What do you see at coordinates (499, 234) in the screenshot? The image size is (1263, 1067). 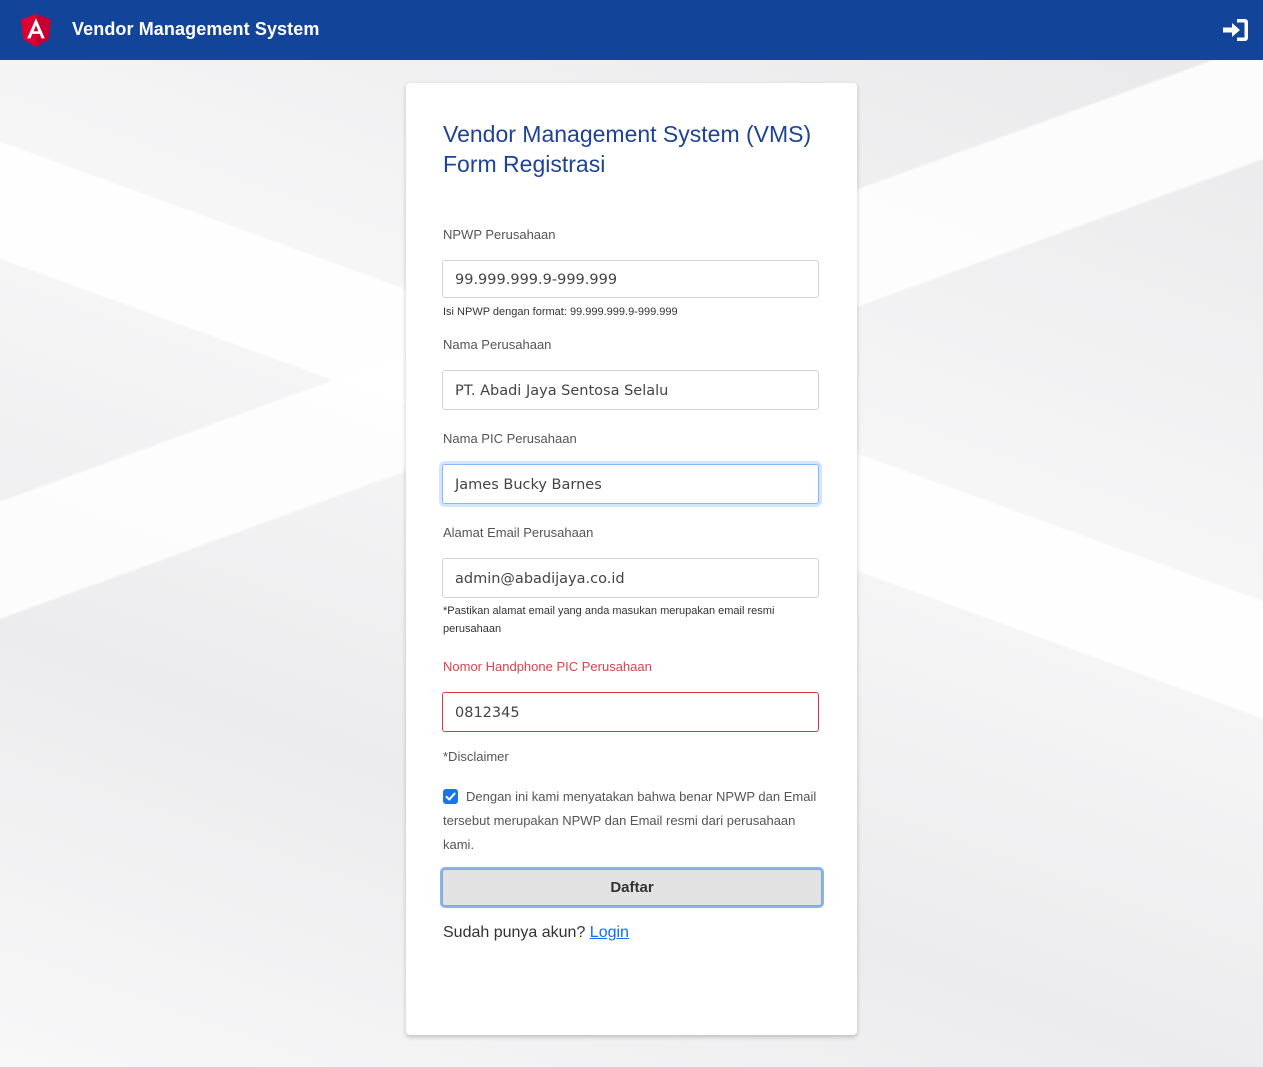 I see `npwp-label: NPWP Perusahaan` at bounding box center [499, 234].